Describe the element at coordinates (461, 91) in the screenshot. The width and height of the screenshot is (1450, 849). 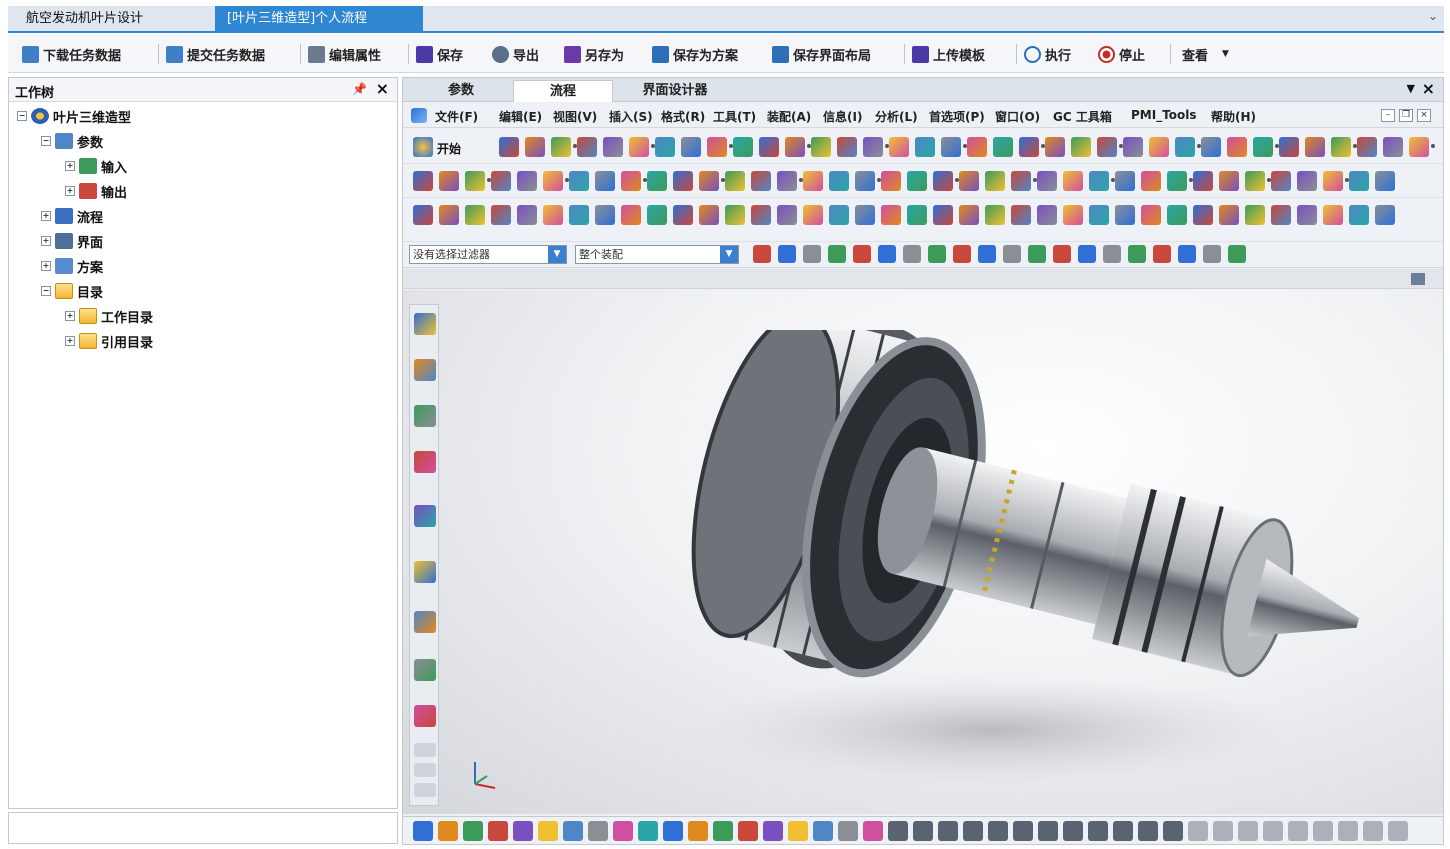
I see `tab-params: 参数` at that location.